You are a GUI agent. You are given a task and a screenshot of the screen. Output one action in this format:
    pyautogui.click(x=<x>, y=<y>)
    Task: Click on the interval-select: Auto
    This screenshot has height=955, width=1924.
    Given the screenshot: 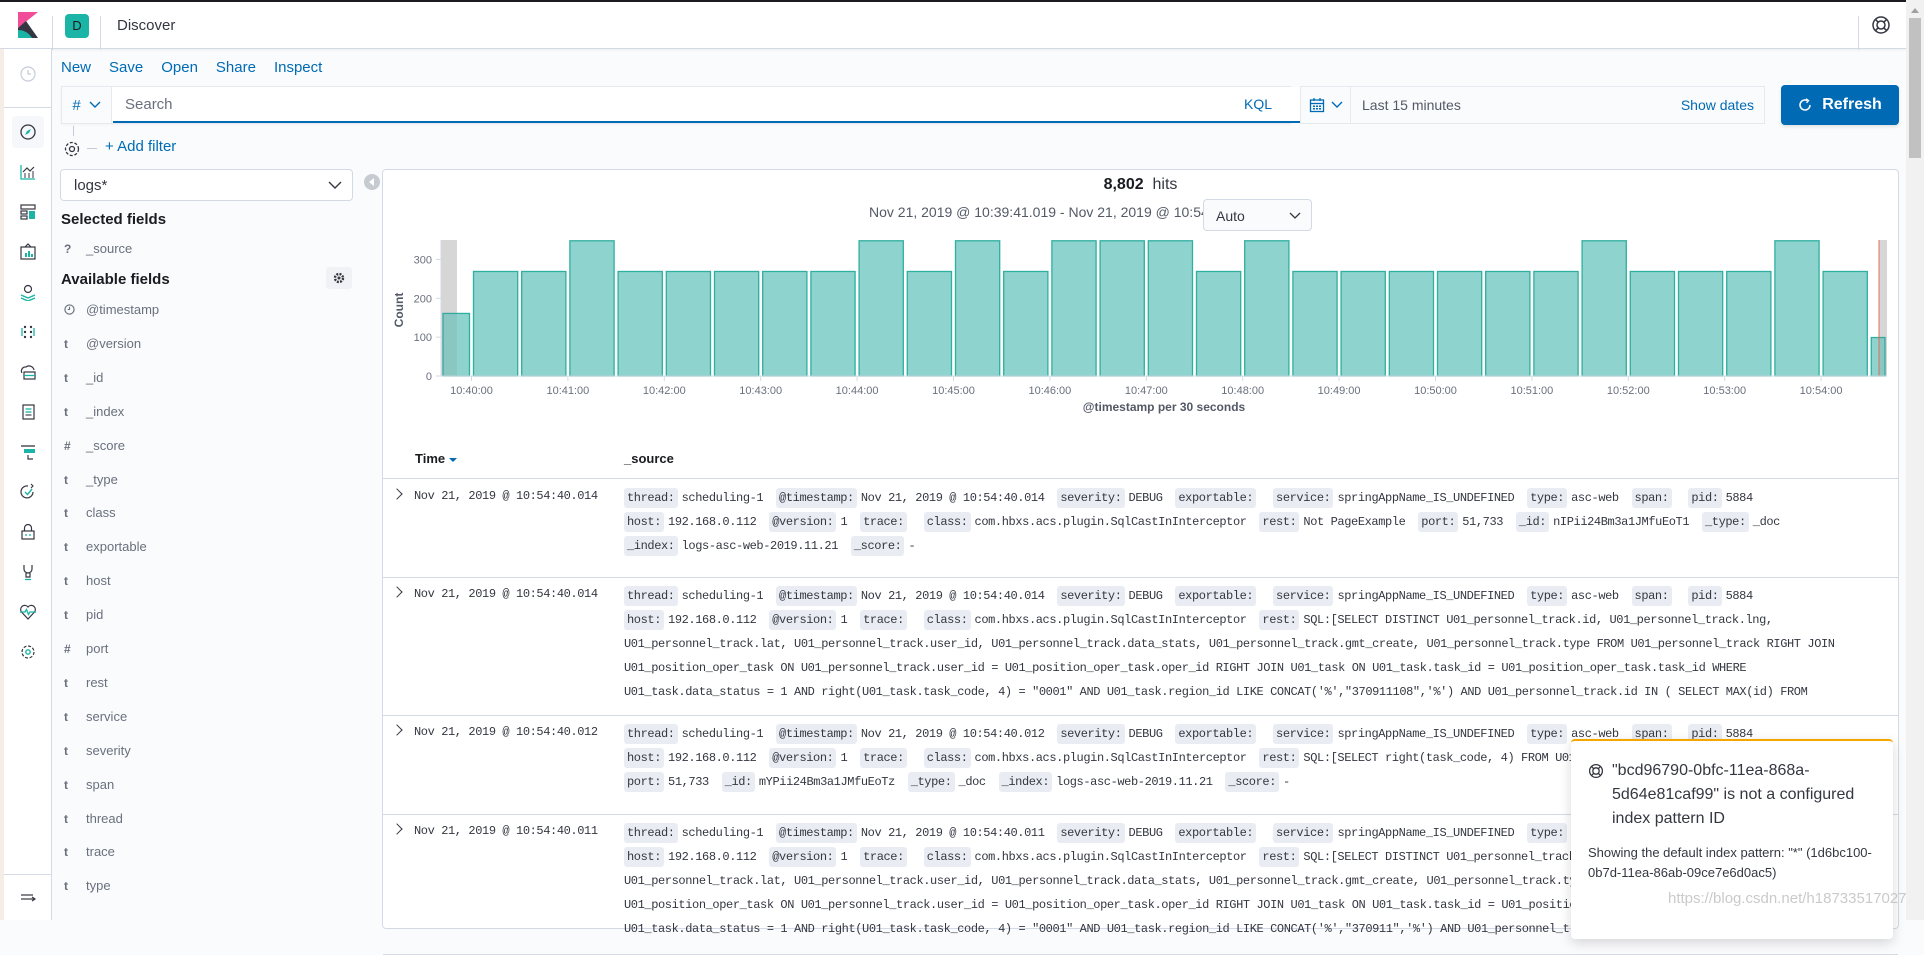 What is the action you would take?
    pyautogui.click(x=1257, y=215)
    